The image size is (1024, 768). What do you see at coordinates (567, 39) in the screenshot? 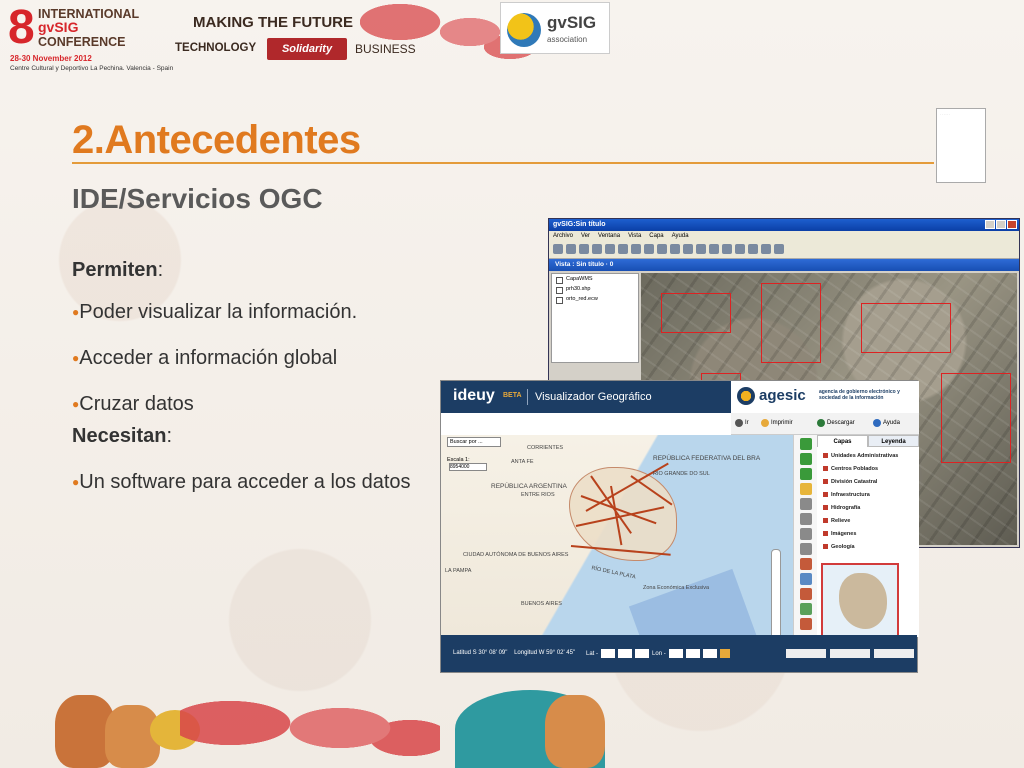
I see `association-subtitle: association` at bounding box center [567, 39].